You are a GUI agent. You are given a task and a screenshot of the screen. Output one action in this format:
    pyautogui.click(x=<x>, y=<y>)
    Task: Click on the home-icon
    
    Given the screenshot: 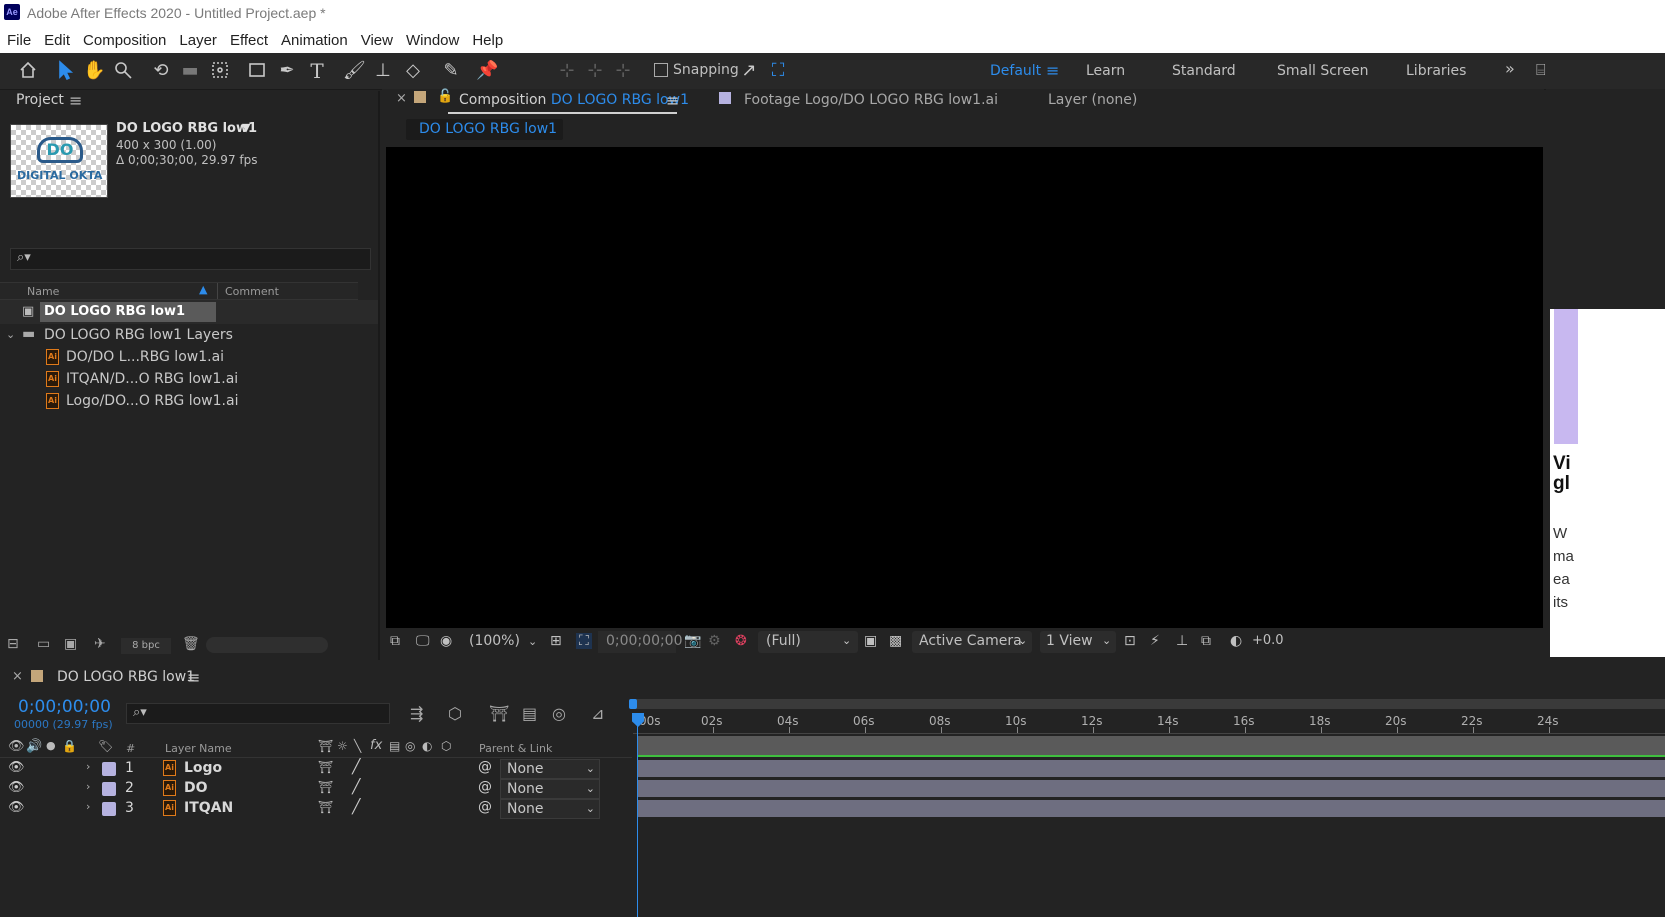 What is the action you would take?
    pyautogui.click(x=28, y=71)
    